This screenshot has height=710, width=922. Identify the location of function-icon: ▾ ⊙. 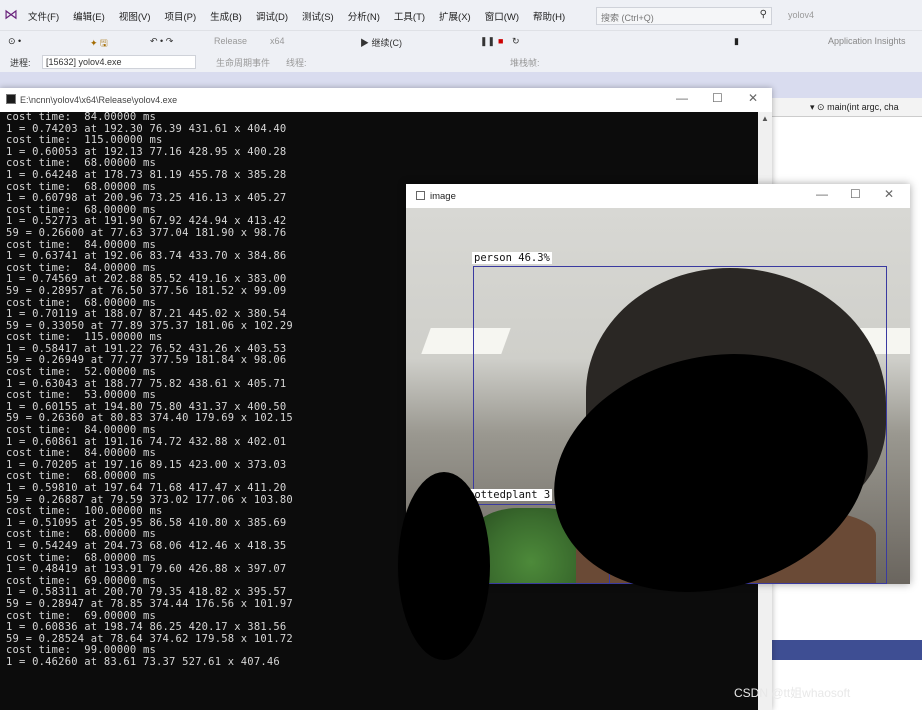
(817, 107).